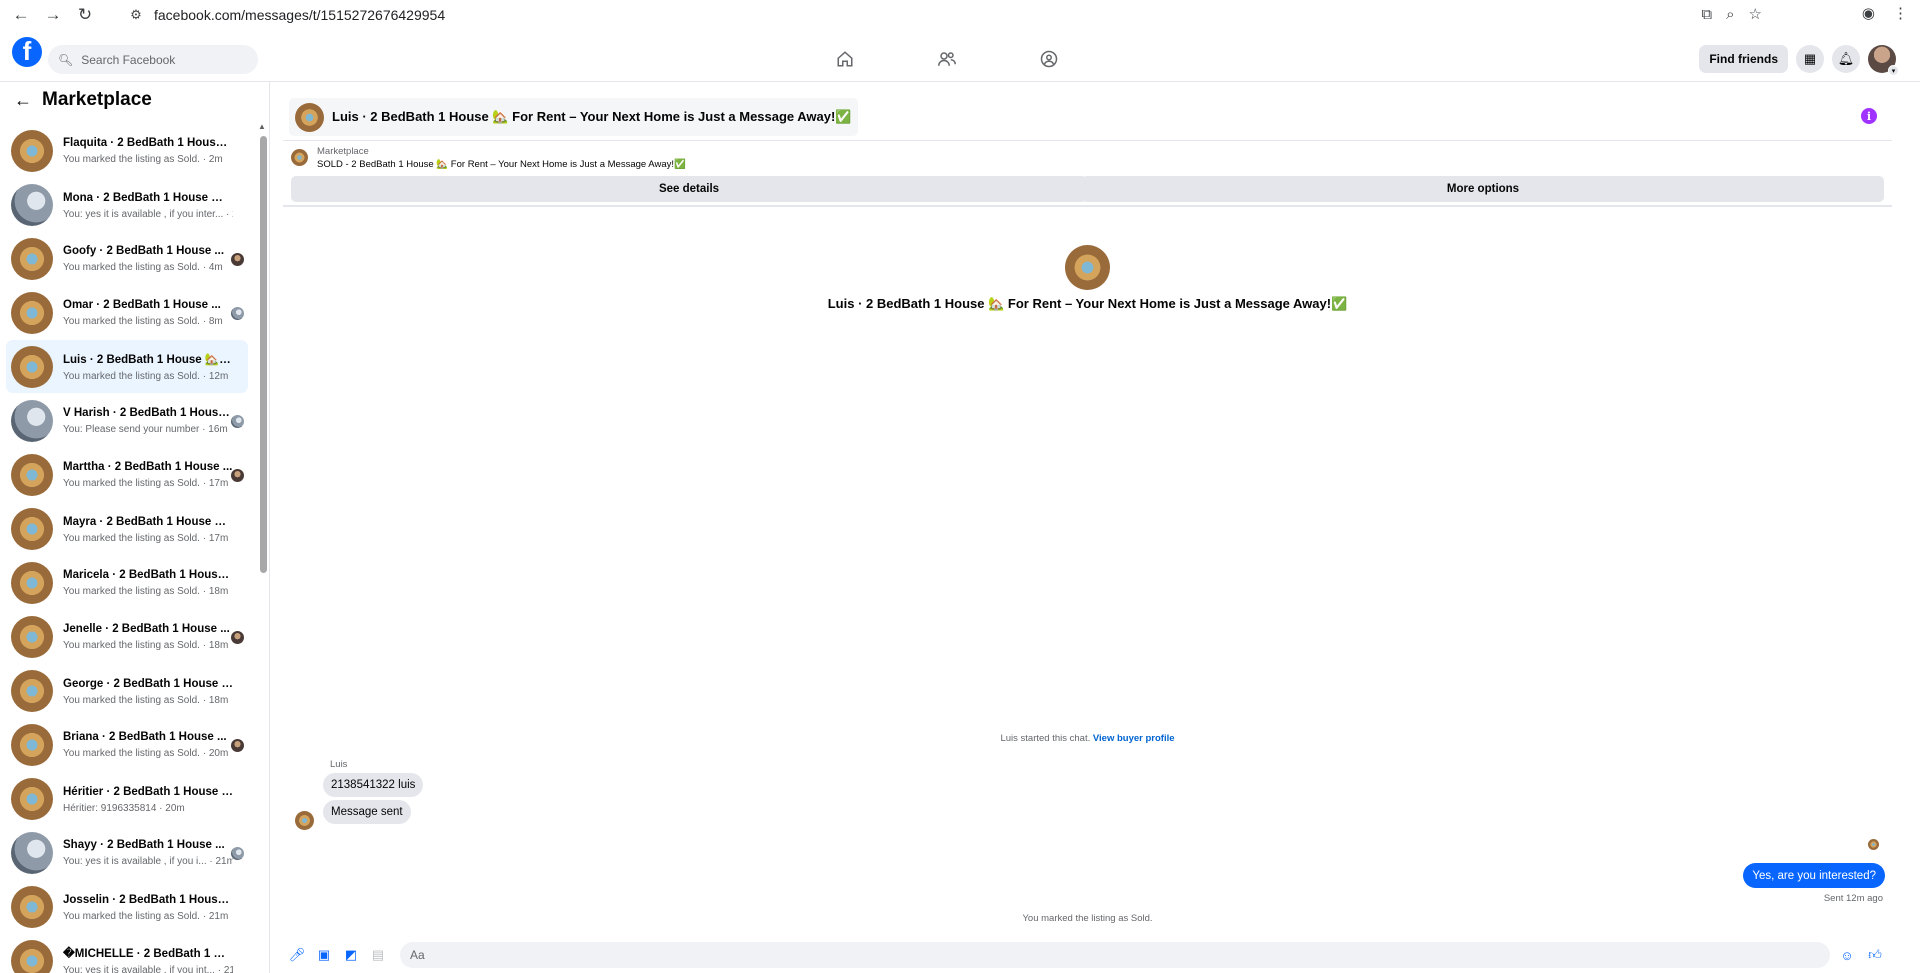  What do you see at coordinates (1483, 189) in the screenshot?
I see `more-options-button: More options` at bounding box center [1483, 189].